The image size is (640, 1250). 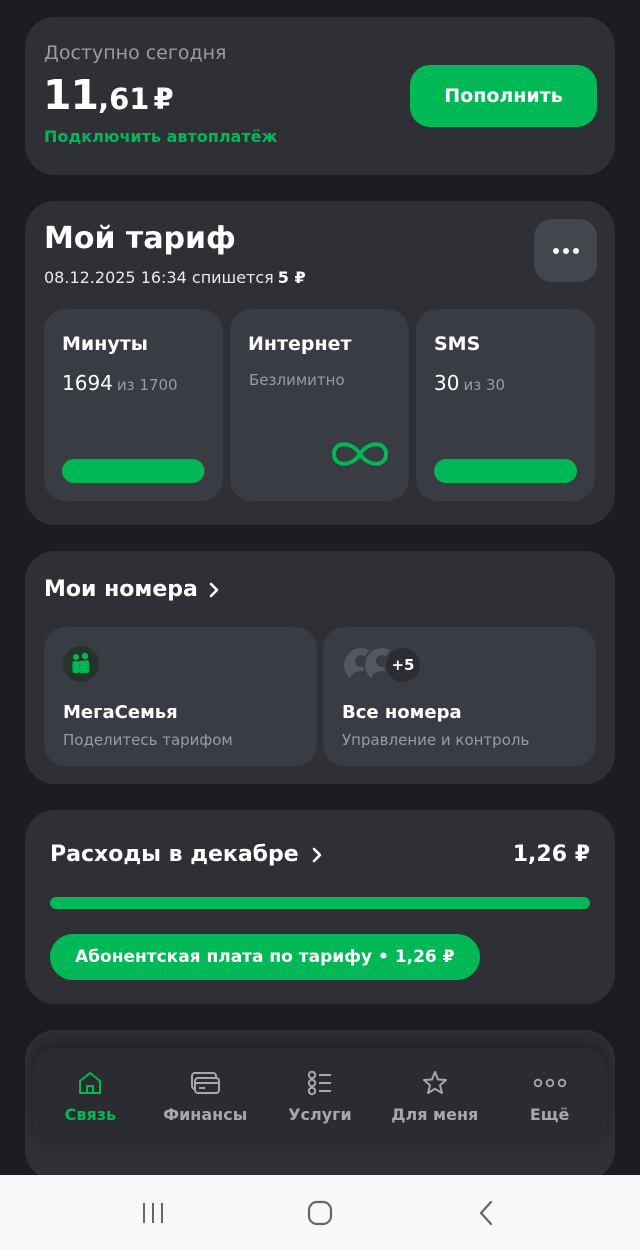 What do you see at coordinates (81, 664) in the screenshot?
I see `family-icon` at bounding box center [81, 664].